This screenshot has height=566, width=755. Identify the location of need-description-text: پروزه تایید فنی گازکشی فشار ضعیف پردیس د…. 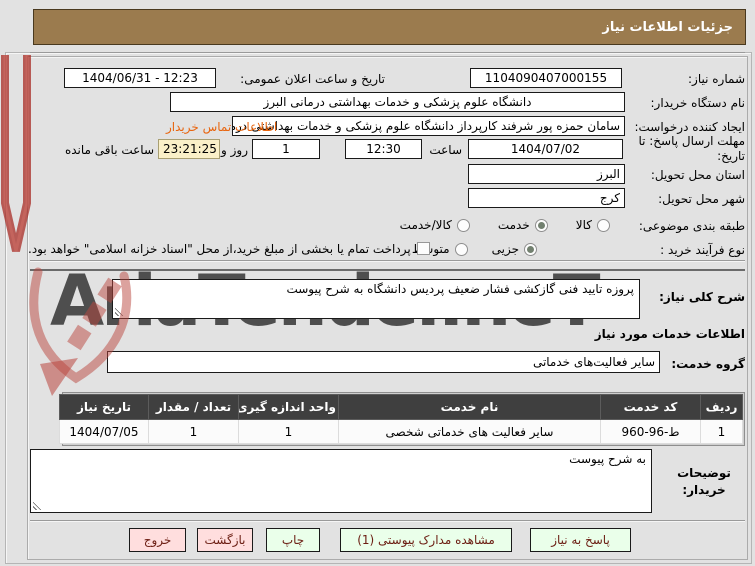
(460, 289).